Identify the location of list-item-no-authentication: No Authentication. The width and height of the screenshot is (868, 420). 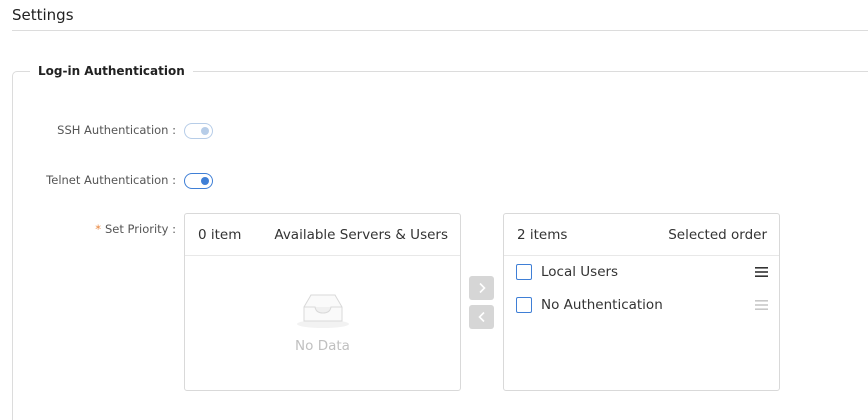
(642, 305).